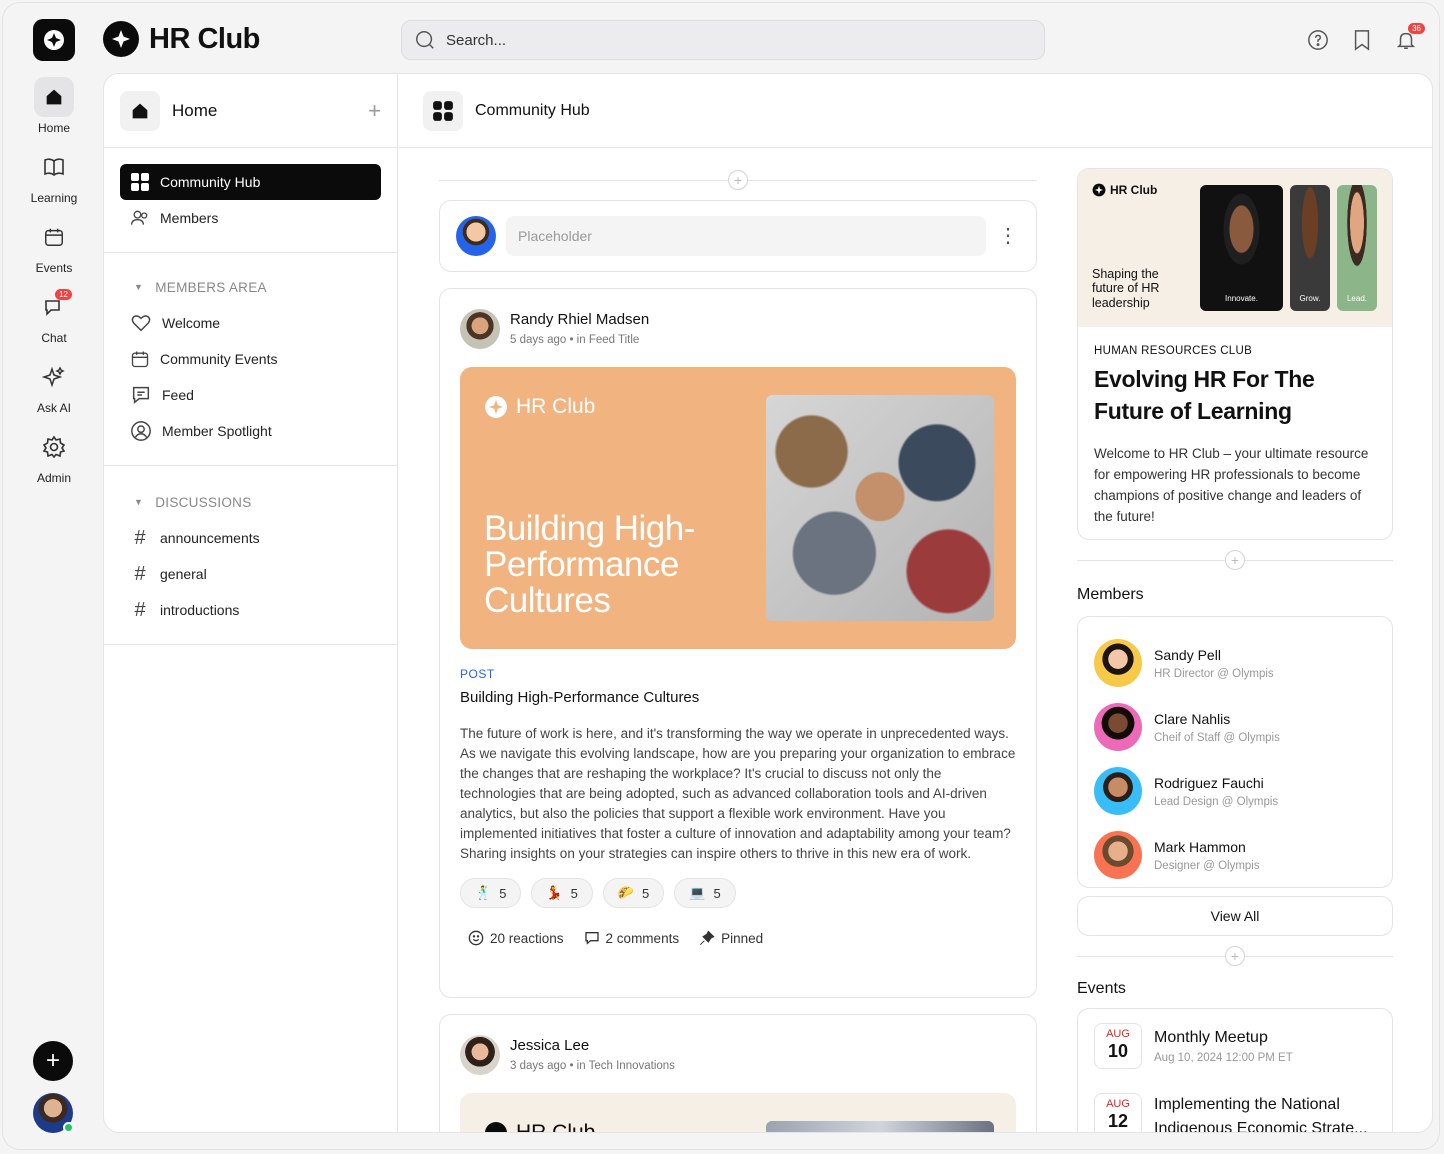 This screenshot has width=1444, height=1154. I want to click on group-title: MEMBERS AREA, so click(211, 287).